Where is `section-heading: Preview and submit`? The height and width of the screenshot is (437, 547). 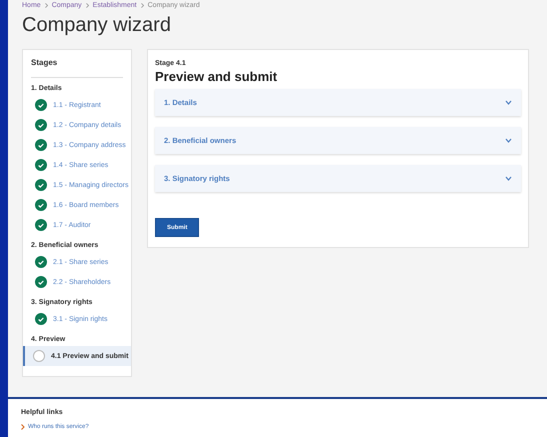
section-heading: Preview and submit is located at coordinates (216, 76).